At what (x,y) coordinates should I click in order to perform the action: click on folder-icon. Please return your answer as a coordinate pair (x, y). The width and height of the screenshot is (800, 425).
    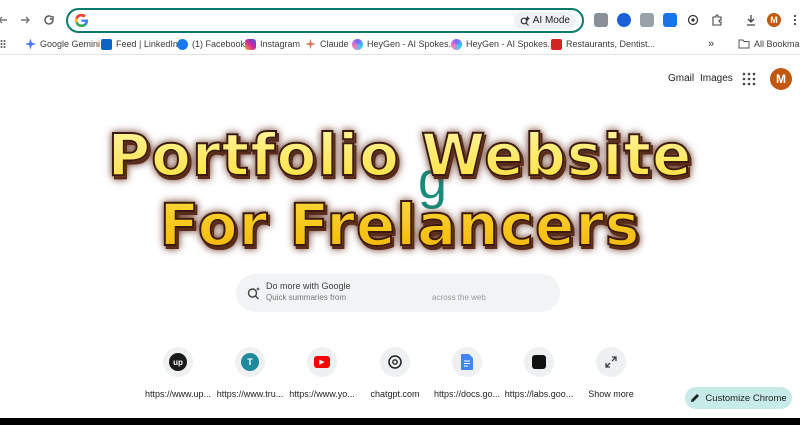
    Looking at the image, I should click on (744, 44).